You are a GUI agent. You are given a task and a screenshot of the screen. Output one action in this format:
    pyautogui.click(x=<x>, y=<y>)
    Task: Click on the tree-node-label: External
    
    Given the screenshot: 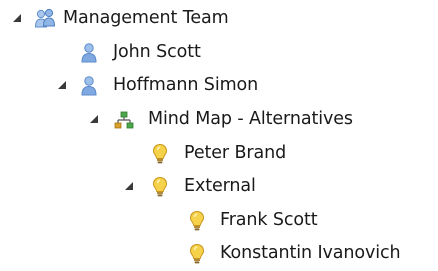 What is the action you would take?
    pyautogui.click(x=220, y=186)
    